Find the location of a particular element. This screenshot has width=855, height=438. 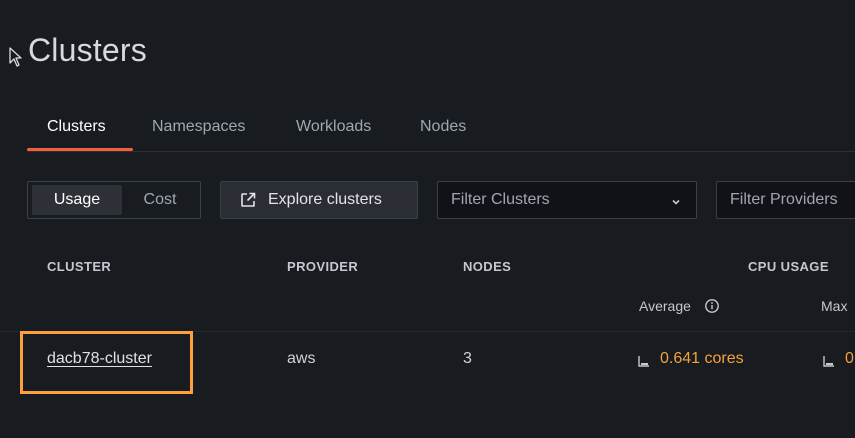

table-row: dacb78-cluster is located at coordinates (99, 359).